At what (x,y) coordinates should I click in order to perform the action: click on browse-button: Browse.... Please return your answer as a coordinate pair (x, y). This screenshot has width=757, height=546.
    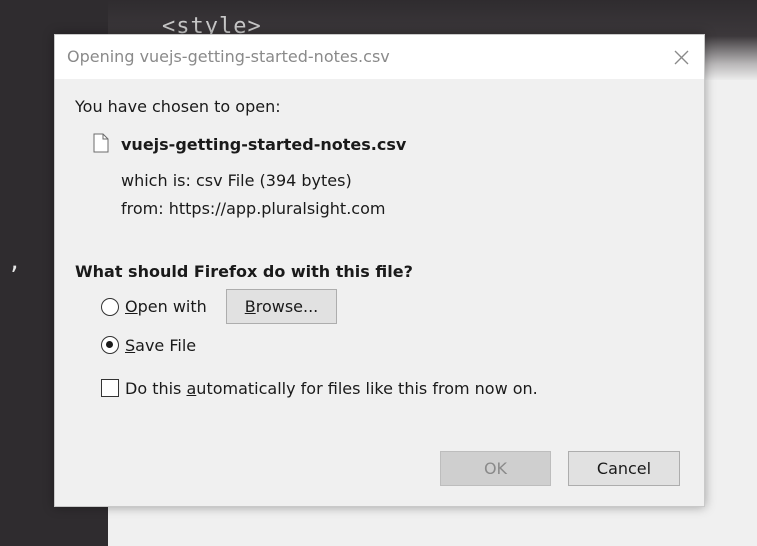
    Looking at the image, I should click on (281, 306).